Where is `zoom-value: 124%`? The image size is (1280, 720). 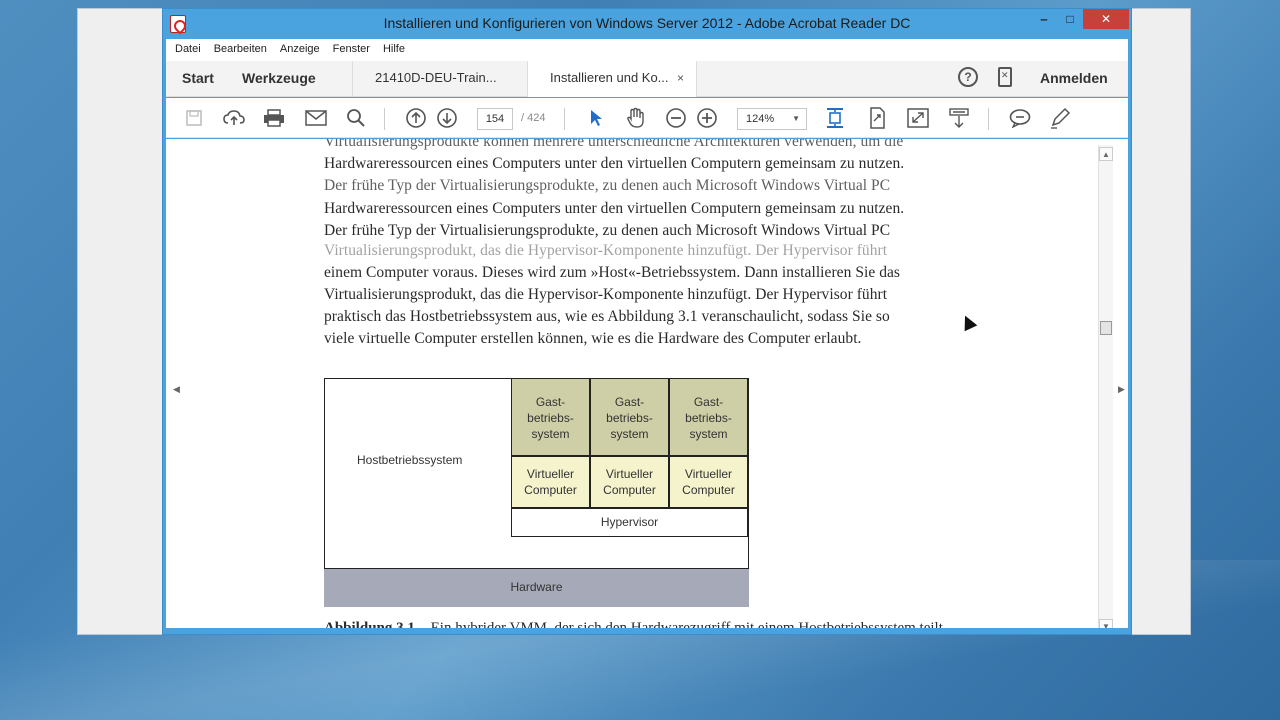
zoom-value: 124% is located at coordinates (760, 119).